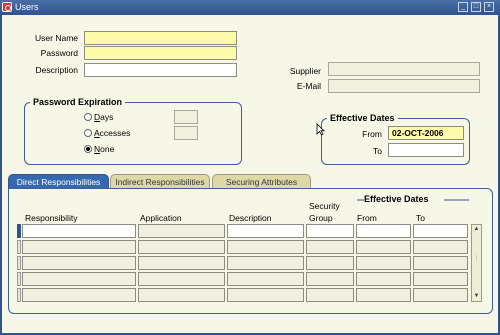 The width and height of the screenshot is (500, 335). What do you see at coordinates (250, 7) in the screenshot?
I see `window-title-bar: Users _ □ ×` at bounding box center [250, 7].